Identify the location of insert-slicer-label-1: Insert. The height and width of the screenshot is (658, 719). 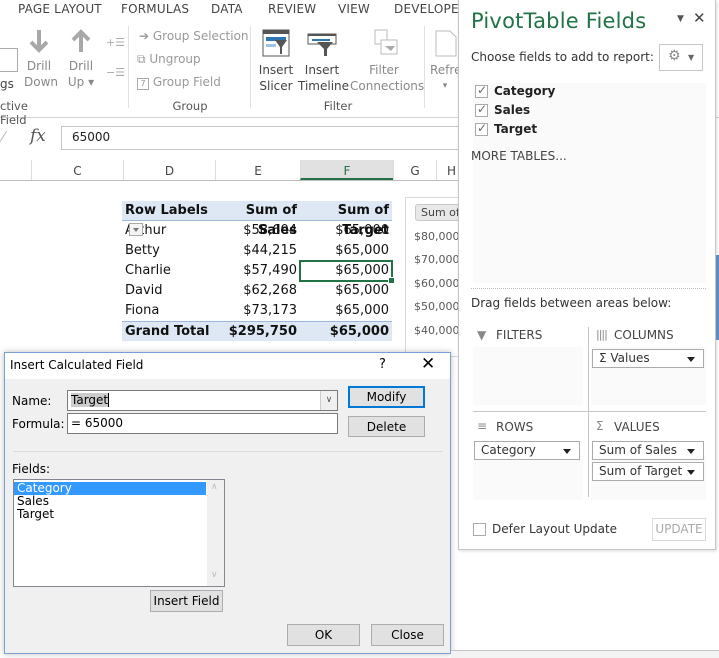
(276, 70).